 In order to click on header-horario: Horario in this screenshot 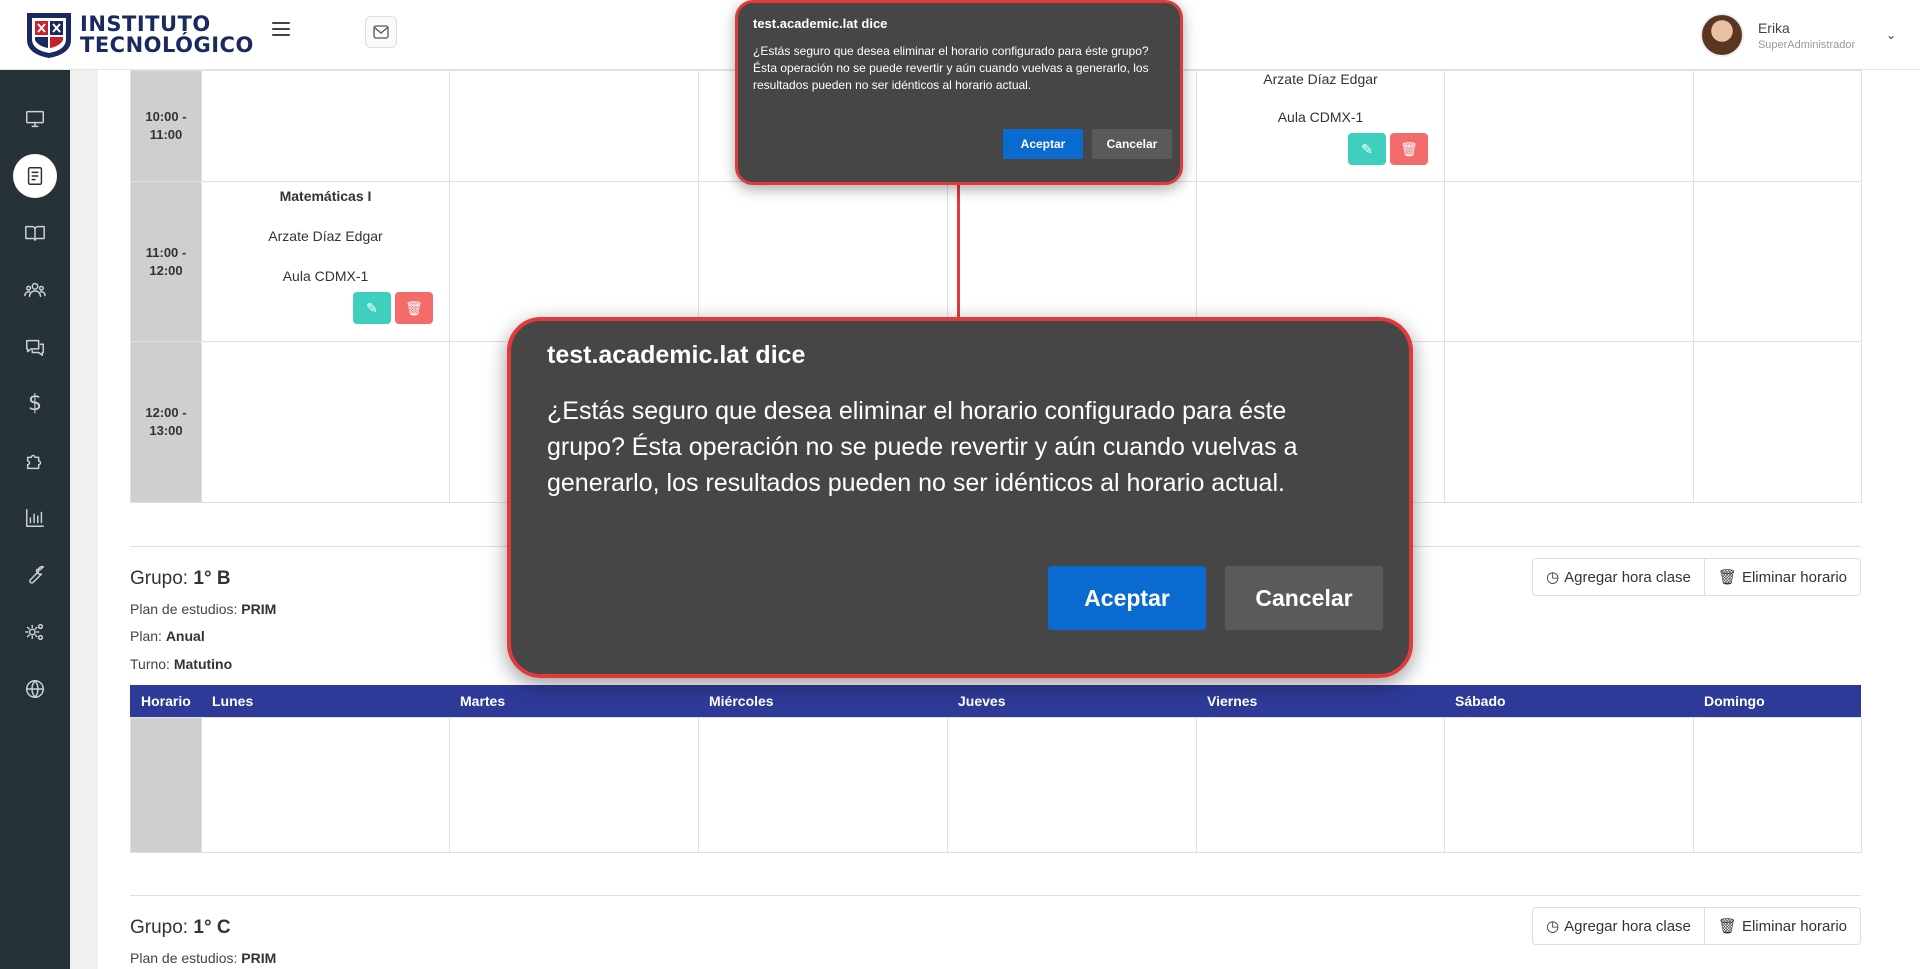, I will do `click(166, 701)`.